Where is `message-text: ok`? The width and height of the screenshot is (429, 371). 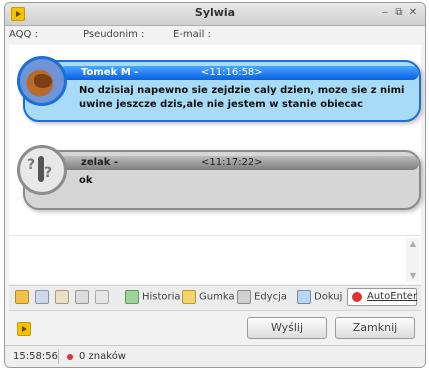
message-text: ok is located at coordinates (86, 180).